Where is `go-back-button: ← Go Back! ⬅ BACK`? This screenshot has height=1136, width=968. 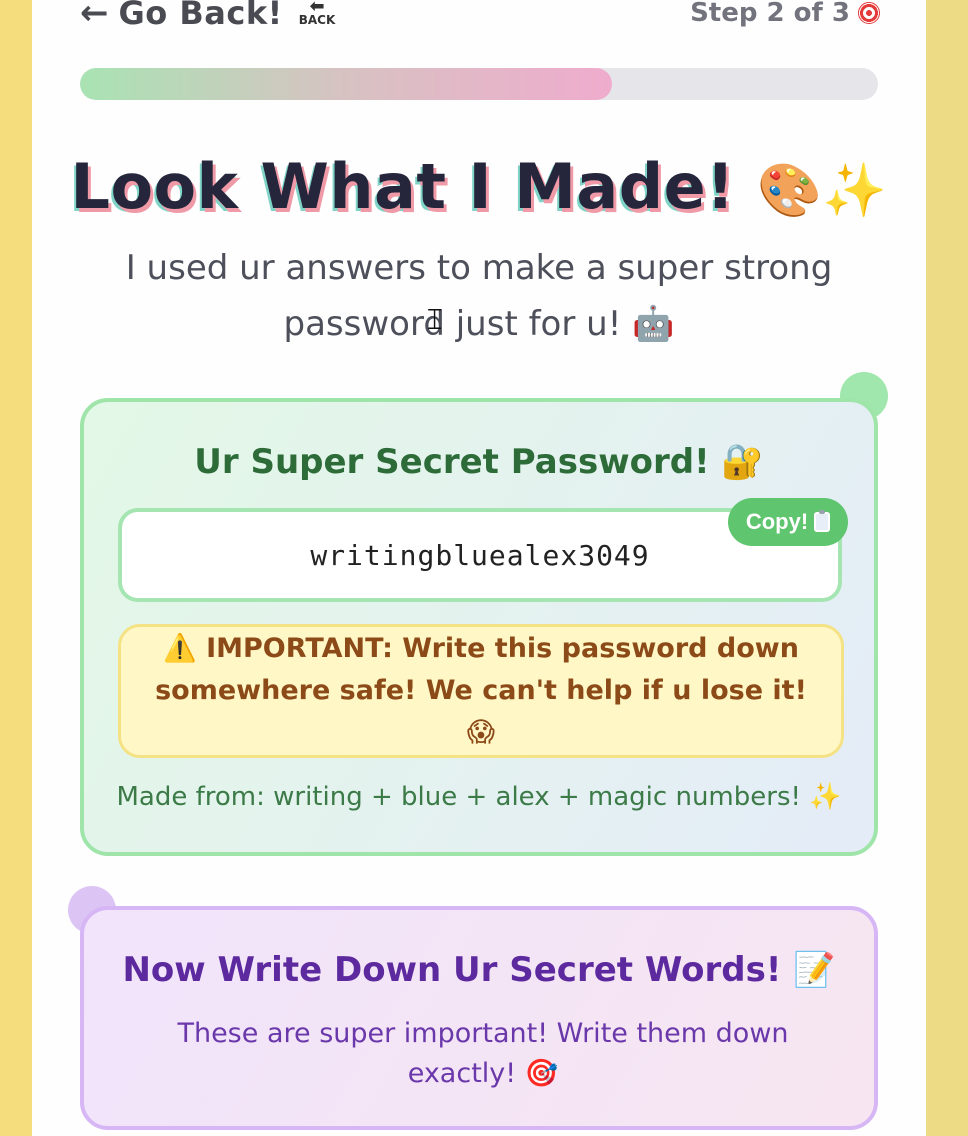 go-back-button: ← Go Back! ⬅ BACK is located at coordinates (207, 16).